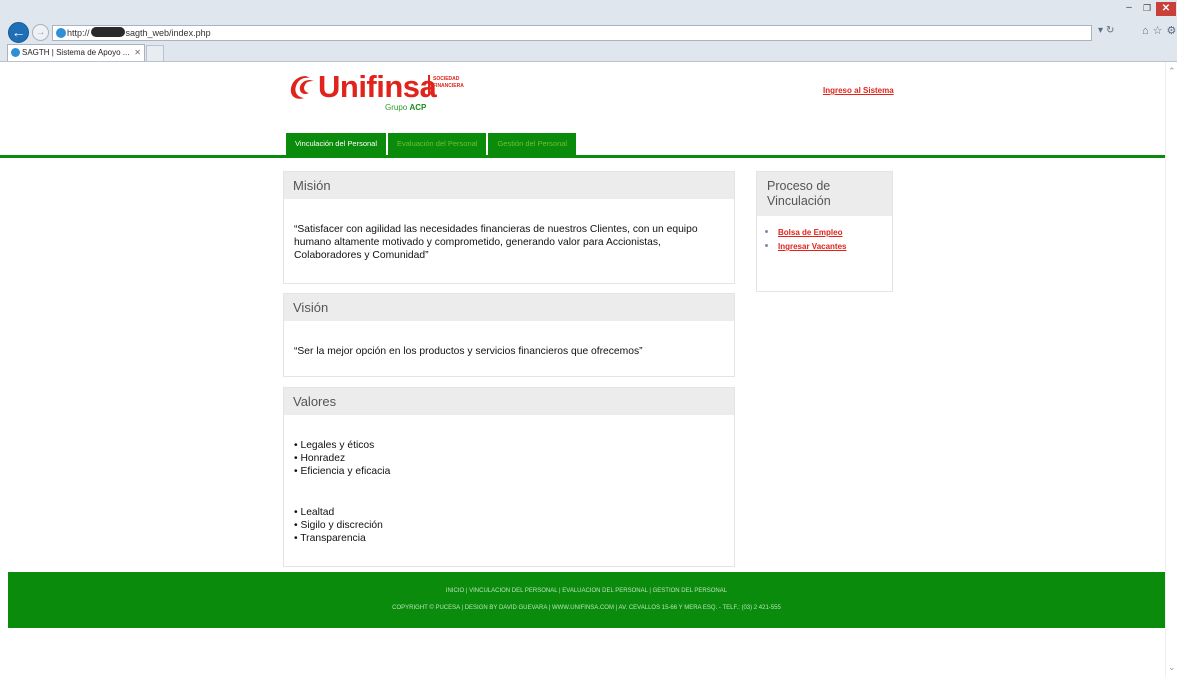 The width and height of the screenshot is (1177, 677). I want to click on sidebar-item-vacantes: Ingresar Vacantes, so click(828, 247).